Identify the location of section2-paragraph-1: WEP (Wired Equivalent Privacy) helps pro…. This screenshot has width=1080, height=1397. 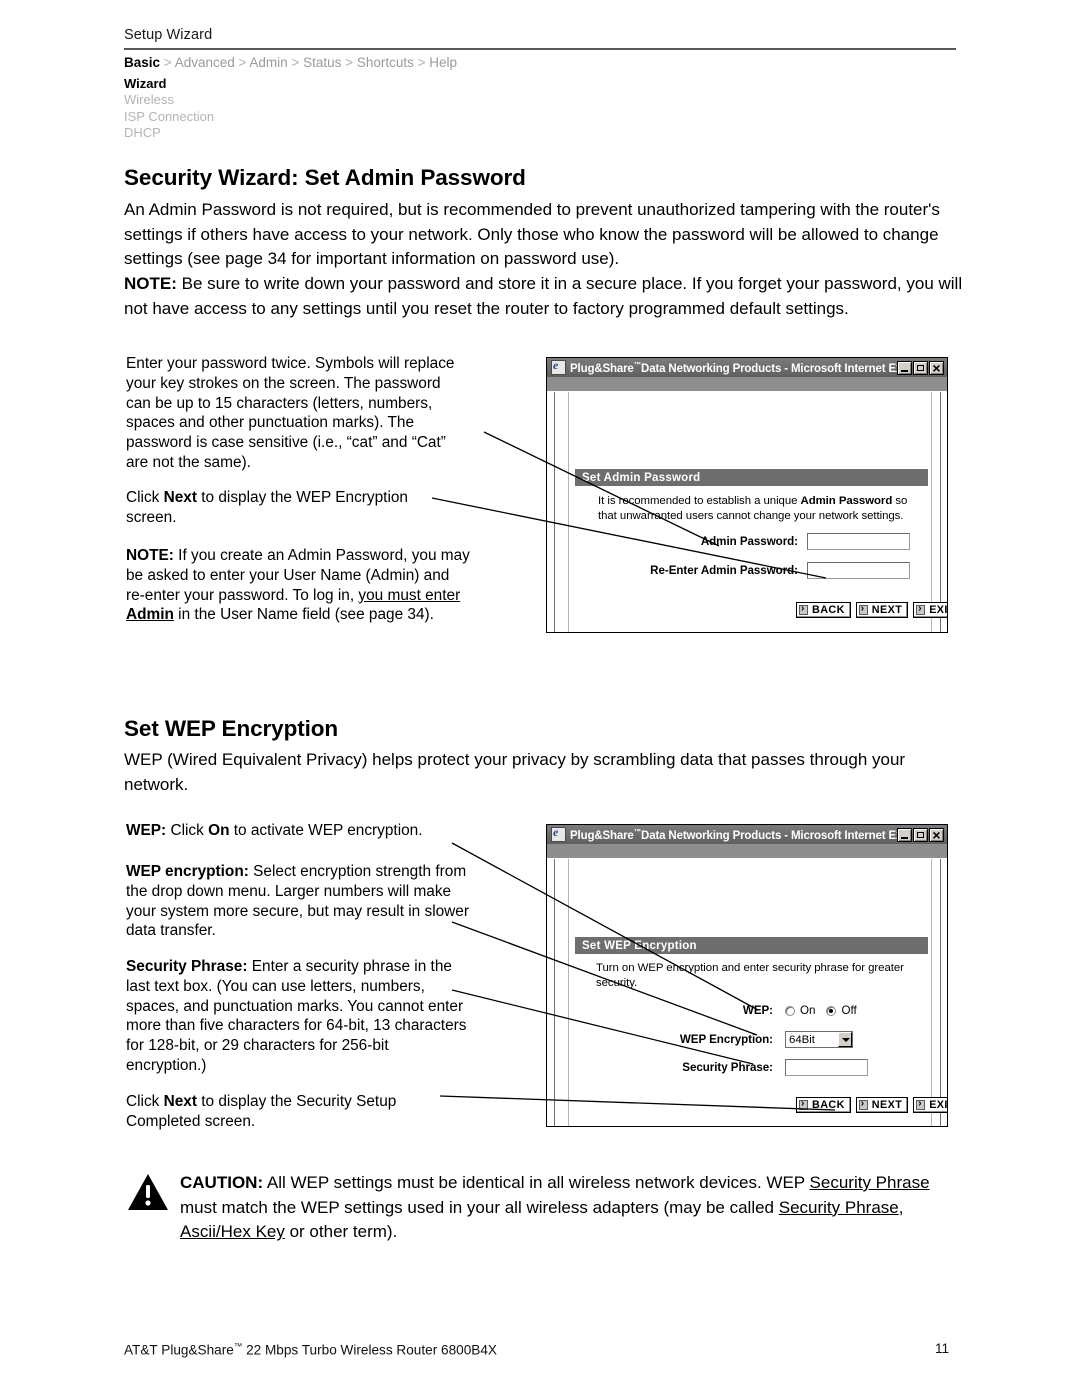
(515, 772).